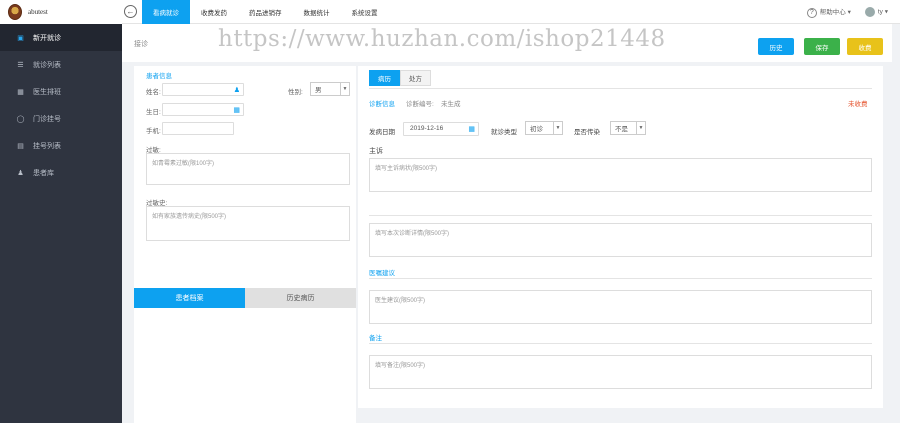 The height and width of the screenshot is (423, 900). What do you see at coordinates (189, 217) in the screenshot?
I see `history-placeholder: 如有家族遗传病史(限500字)` at bounding box center [189, 217].